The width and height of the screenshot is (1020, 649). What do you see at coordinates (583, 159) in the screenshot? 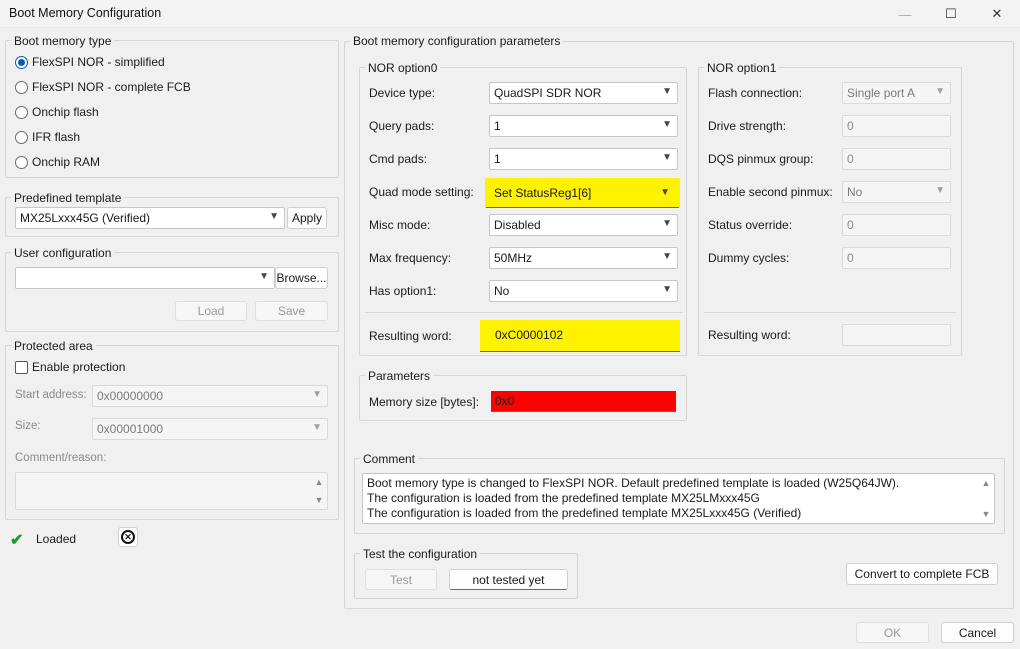
I see `cmd-pads-select: 1 ▼` at bounding box center [583, 159].